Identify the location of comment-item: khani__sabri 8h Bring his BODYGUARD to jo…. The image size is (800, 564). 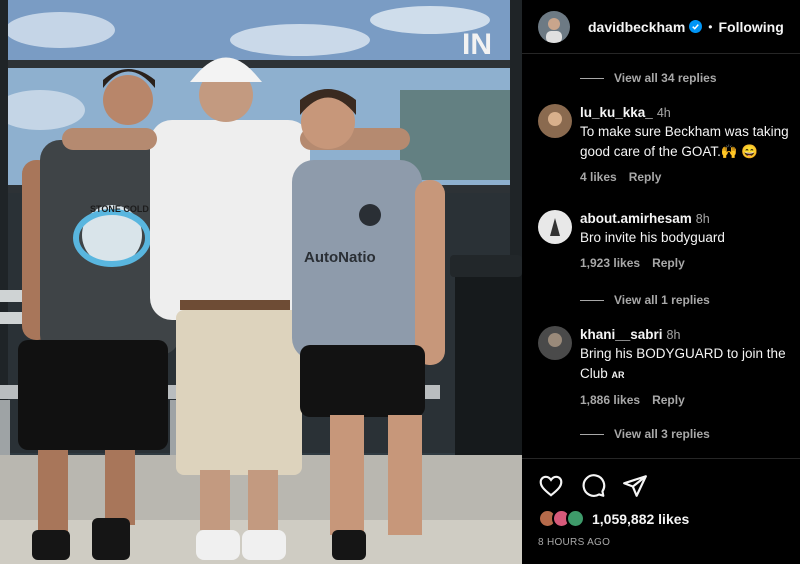
(669, 371).